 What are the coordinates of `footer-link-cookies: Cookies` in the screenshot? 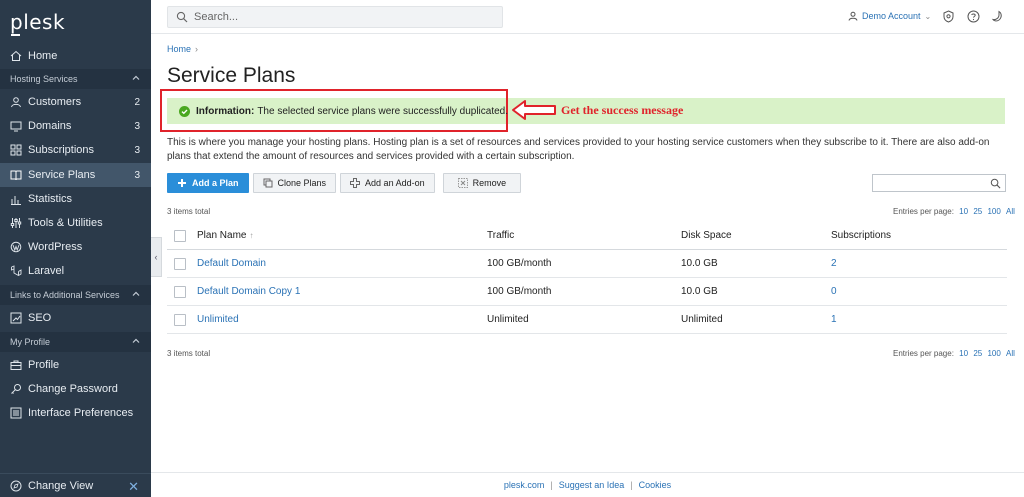 It's located at (655, 485).